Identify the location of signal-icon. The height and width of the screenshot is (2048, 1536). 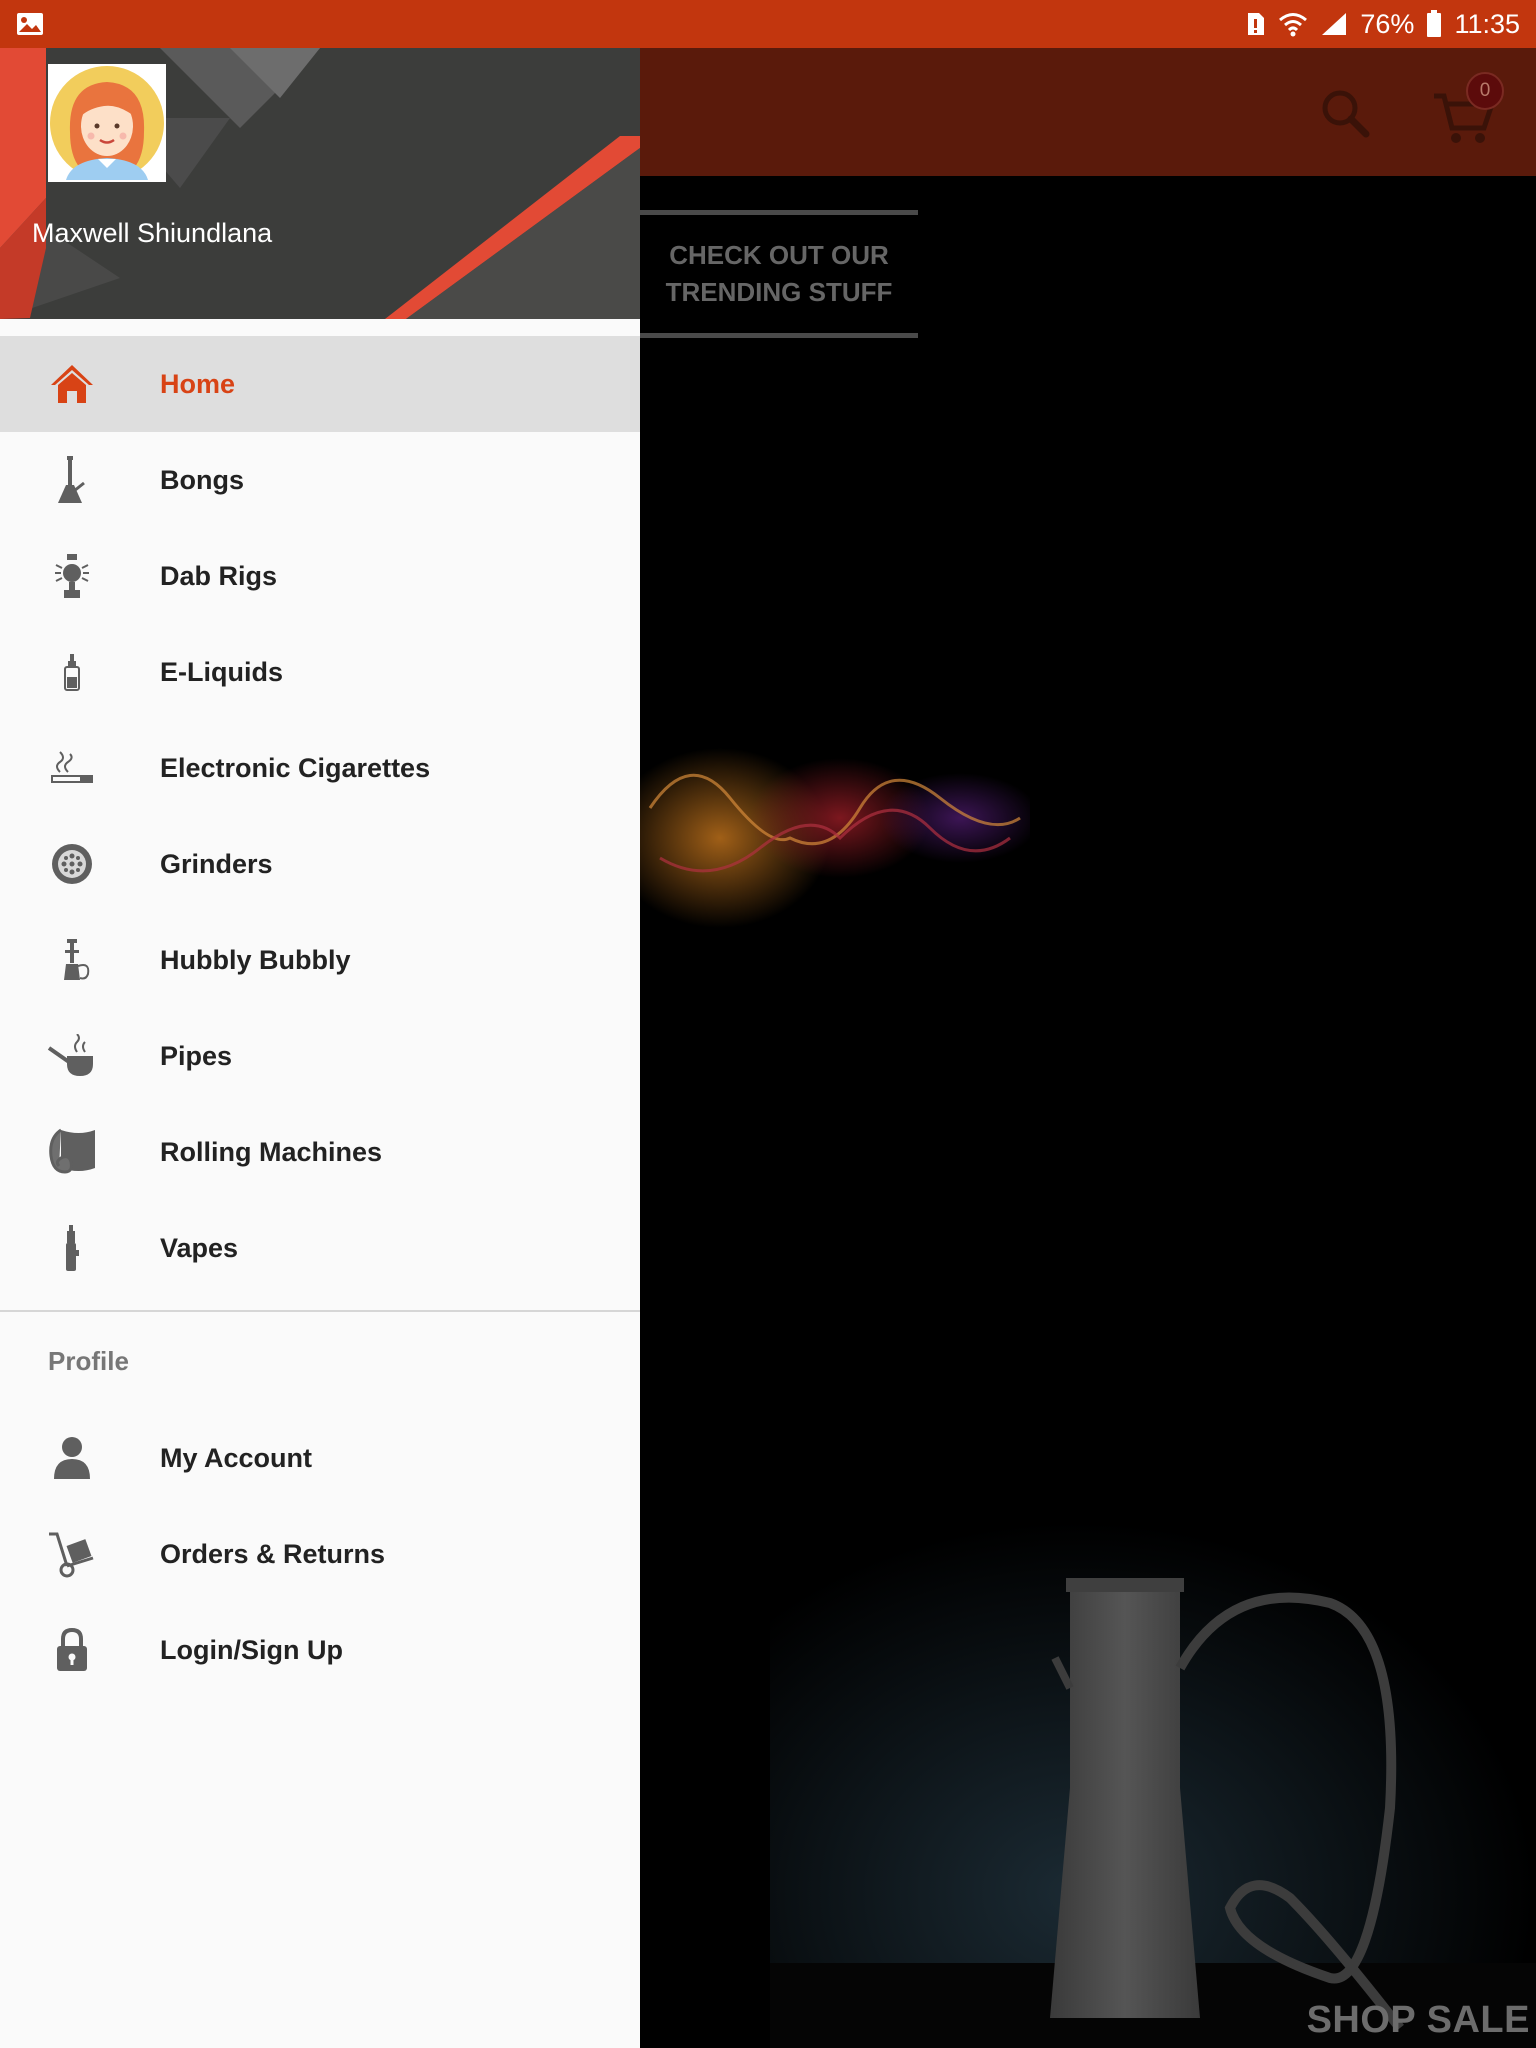
(1334, 24).